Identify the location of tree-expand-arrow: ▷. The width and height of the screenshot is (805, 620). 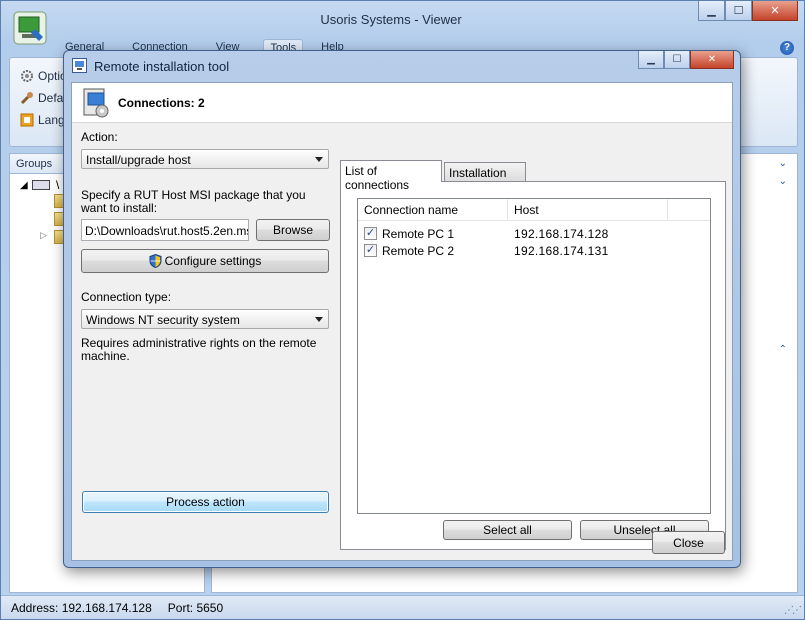
(43, 235).